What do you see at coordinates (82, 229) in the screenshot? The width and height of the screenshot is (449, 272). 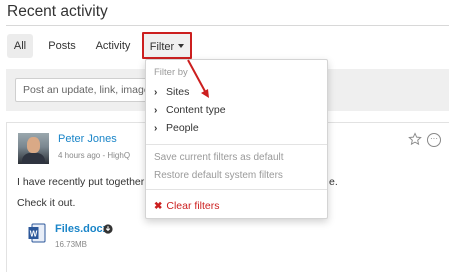 I see `attachment-name-link: Files.docx` at bounding box center [82, 229].